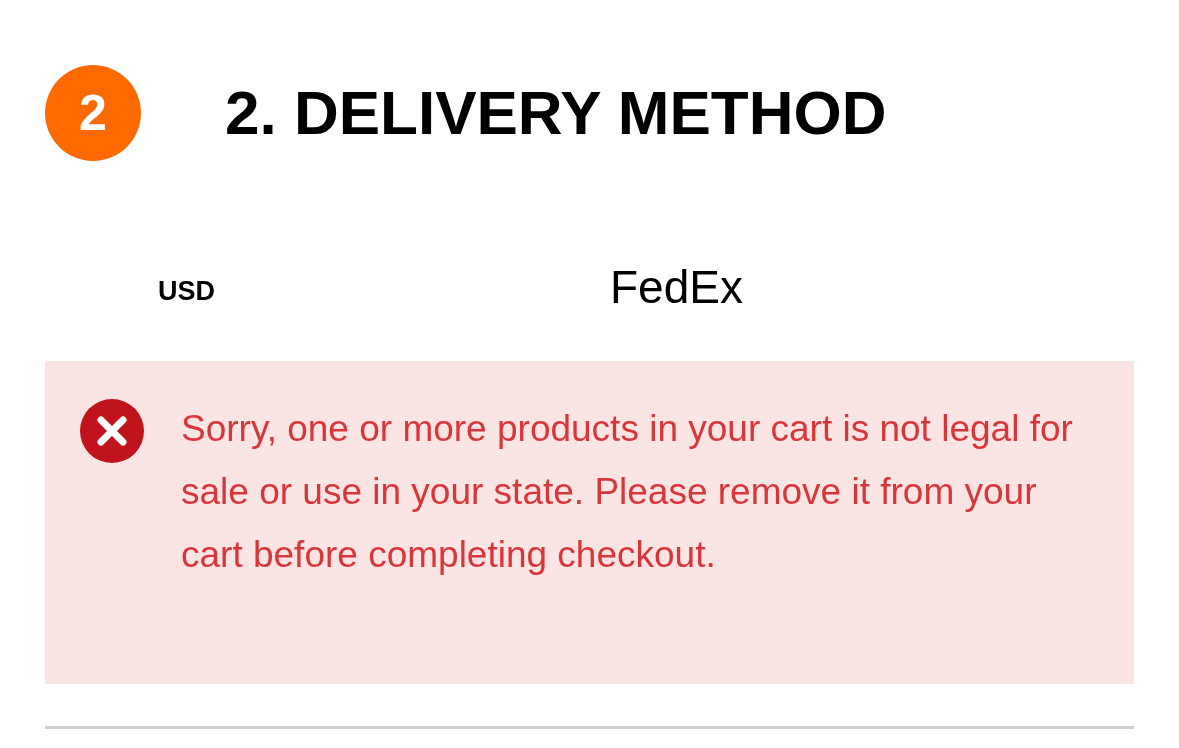 This screenshot has width=1179, height=748. I want to click on close-circle-icon, so click(112, 431).